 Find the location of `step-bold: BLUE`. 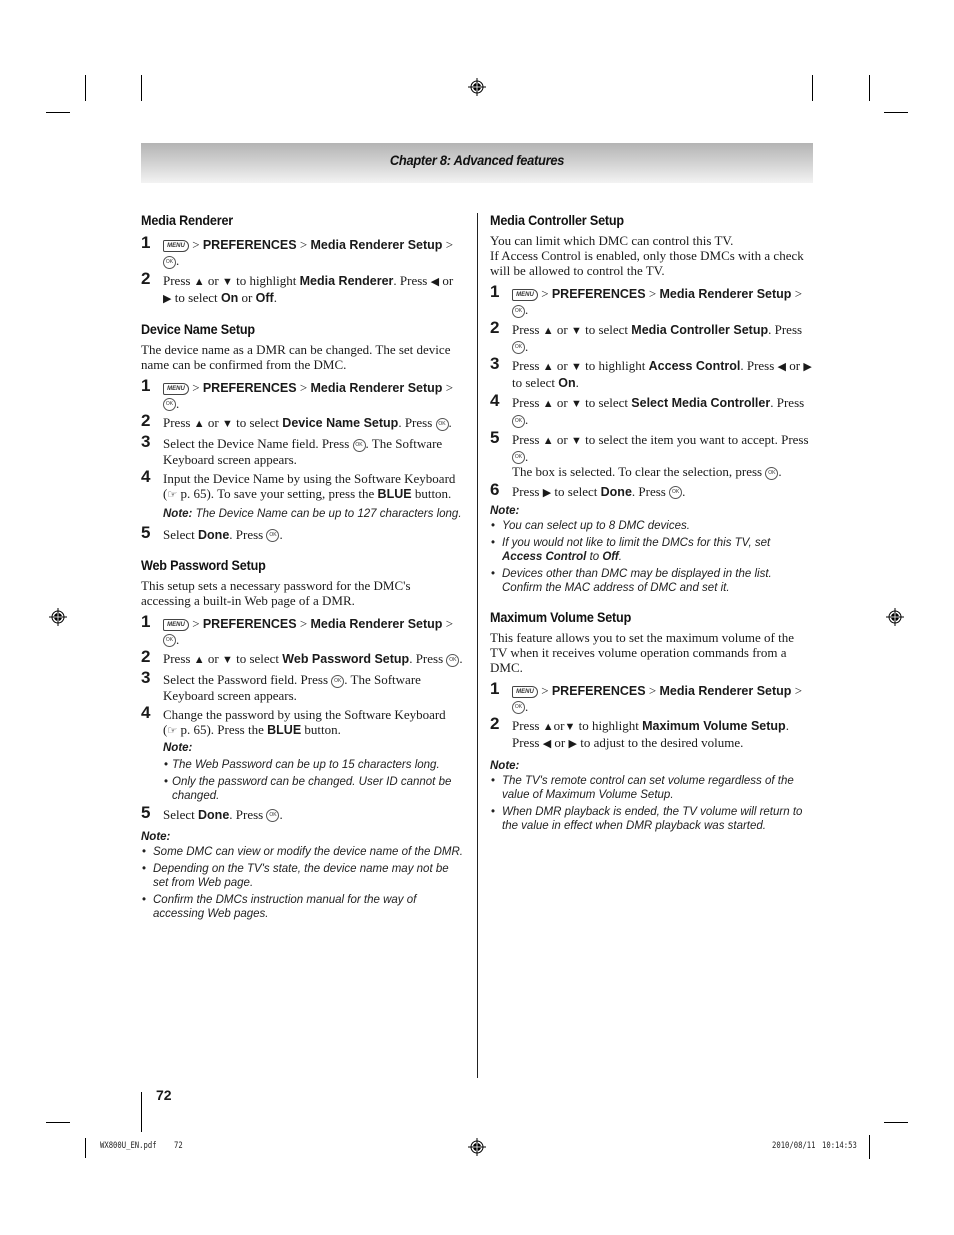

step-bold: BLUE is located at coordinates (394, 493).